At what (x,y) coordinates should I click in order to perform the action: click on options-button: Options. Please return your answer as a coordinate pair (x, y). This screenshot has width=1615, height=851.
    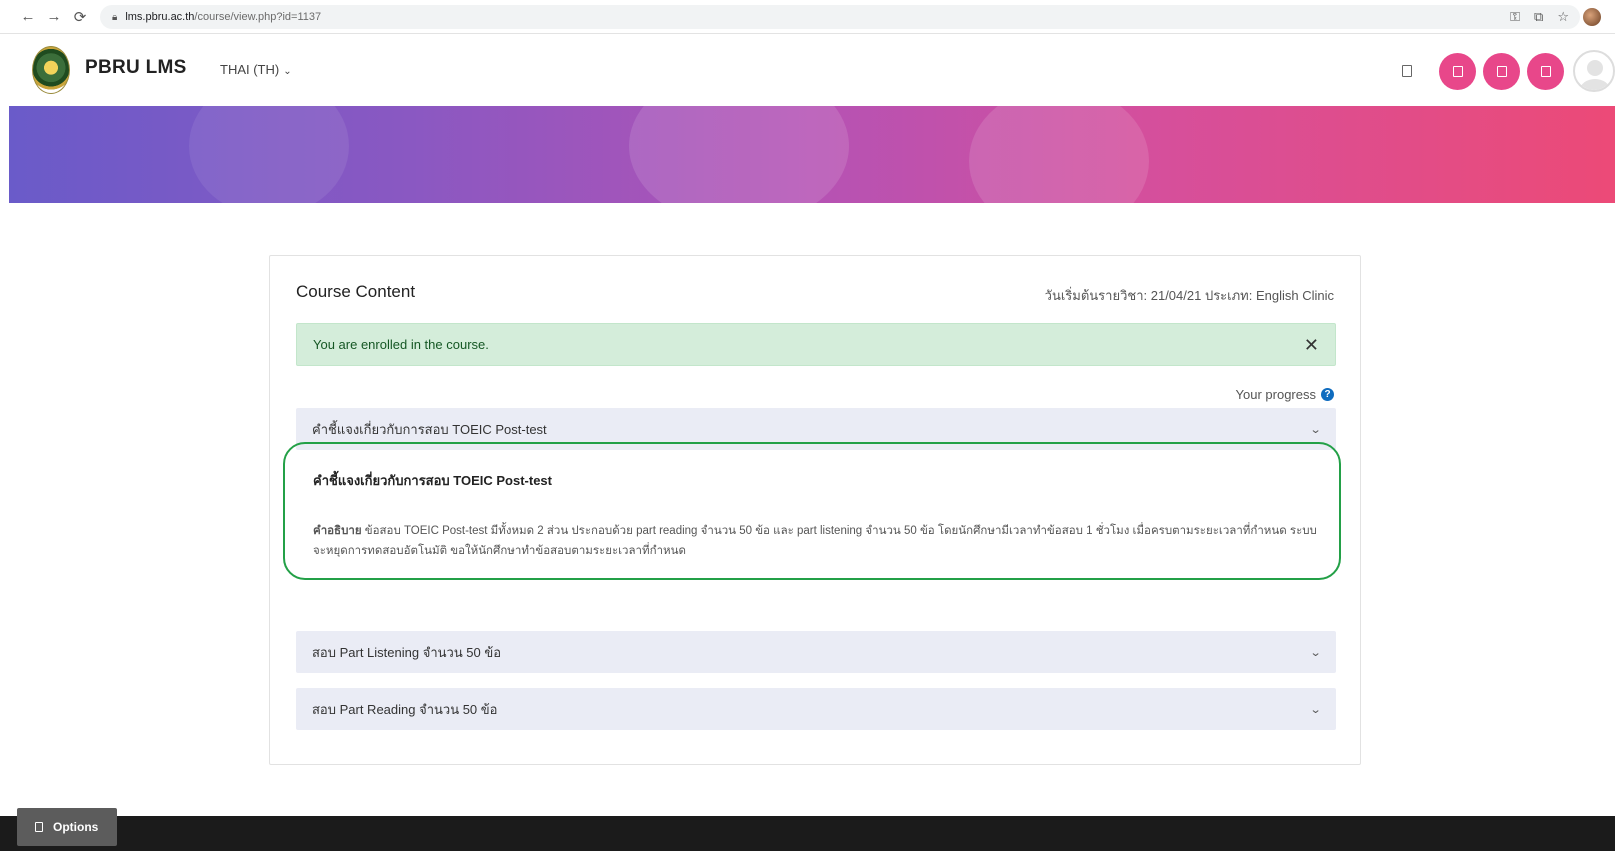
    Looking at the image, I should click on (67, 827).